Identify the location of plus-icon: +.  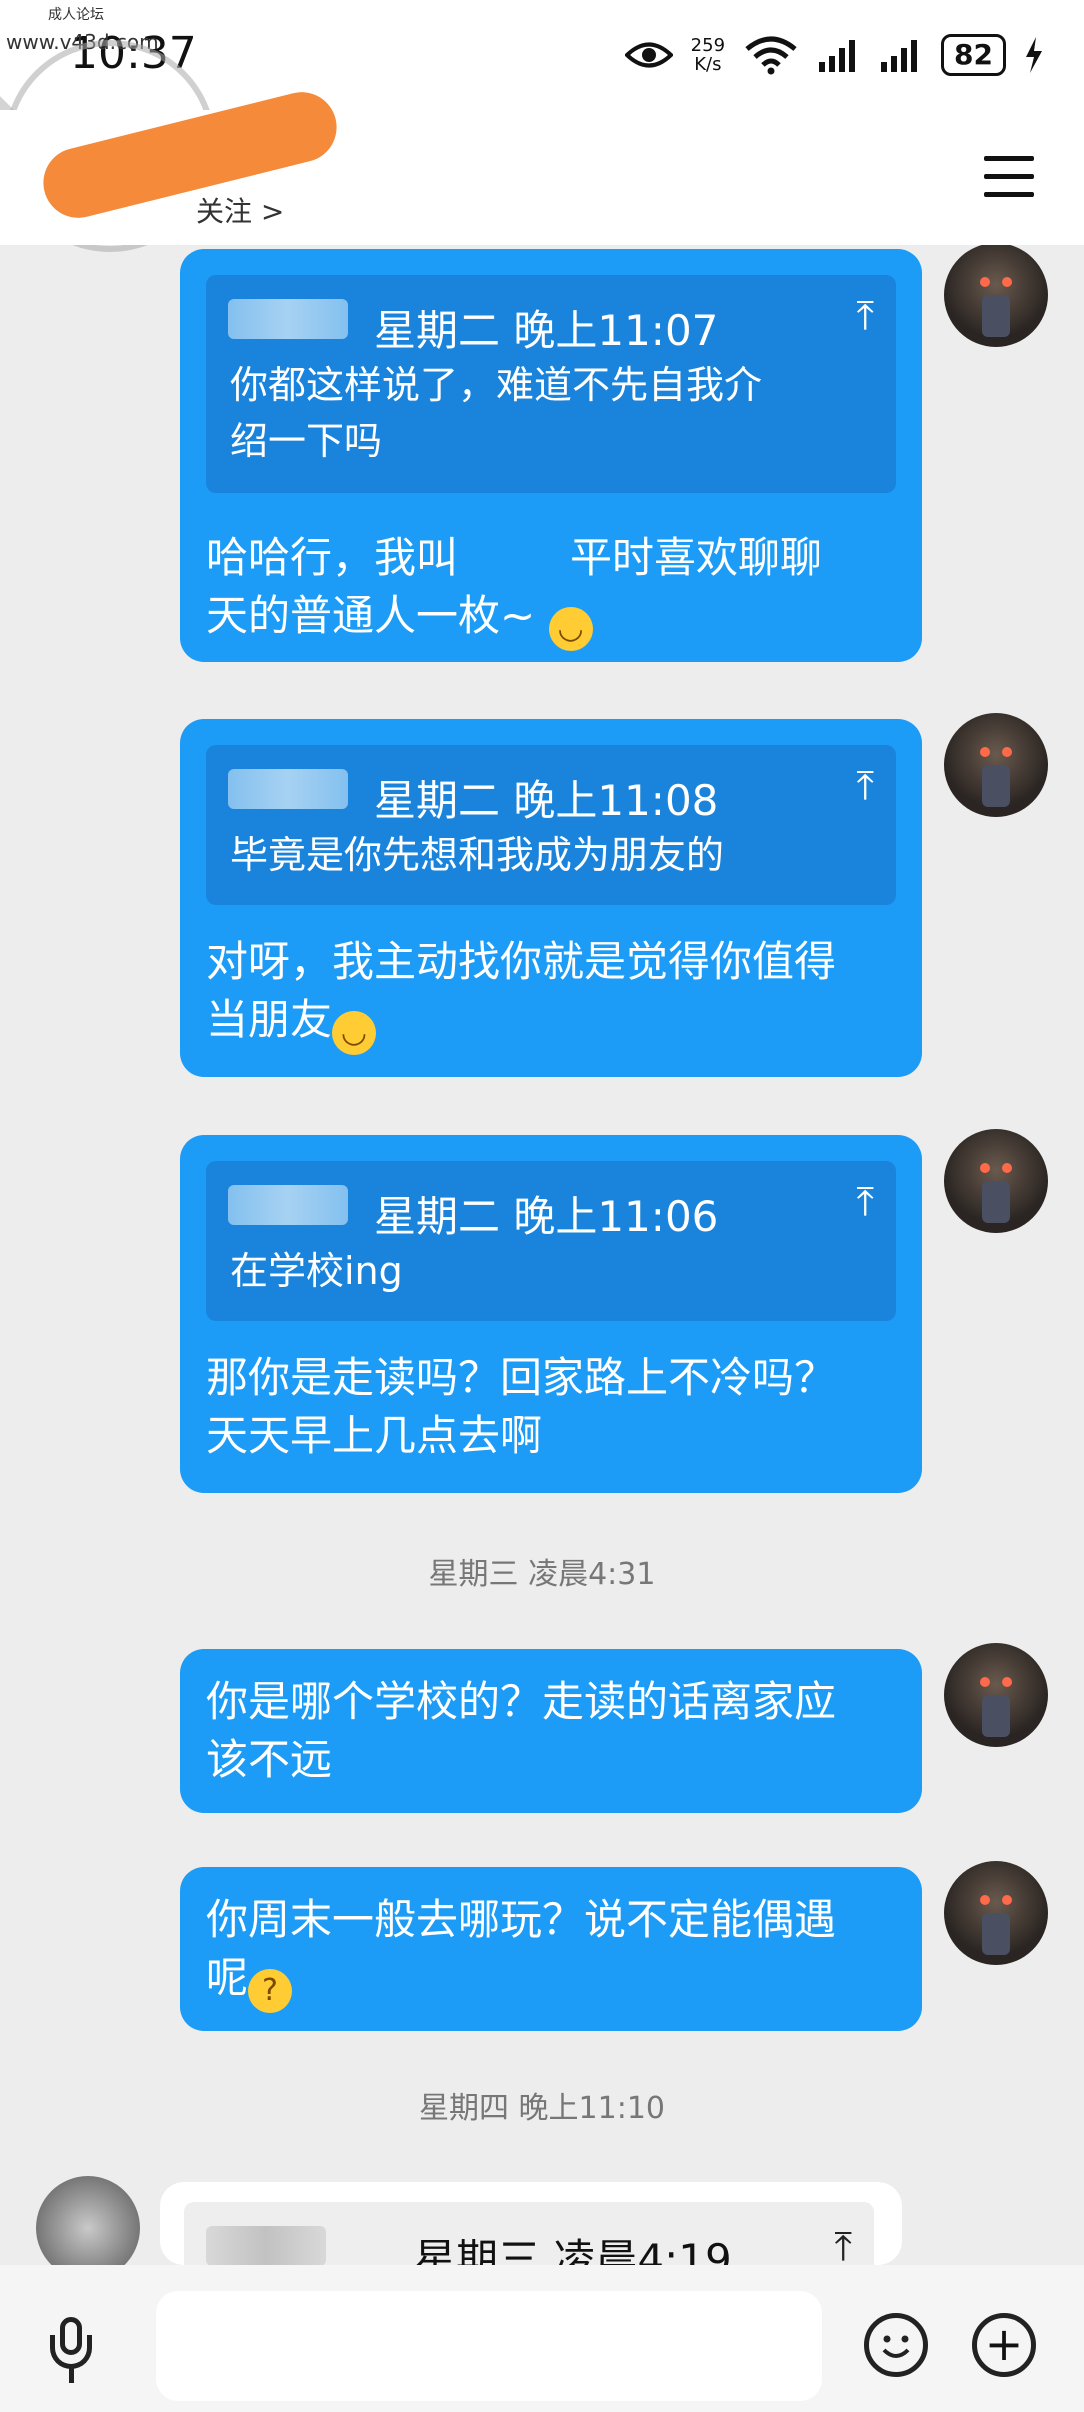
(1004, 2345).